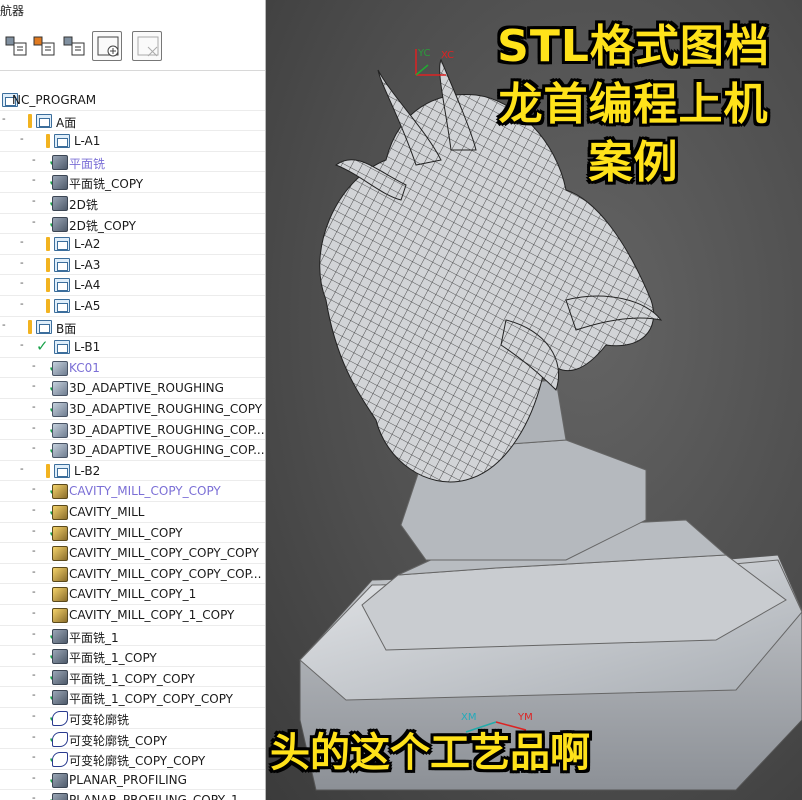  What do you see at coordinates (132, 697) in the screenshot?
I see `tree-operation-row: -✓平面铣_1_COPY_COPY_COPY` at bounding box center [132, 697].